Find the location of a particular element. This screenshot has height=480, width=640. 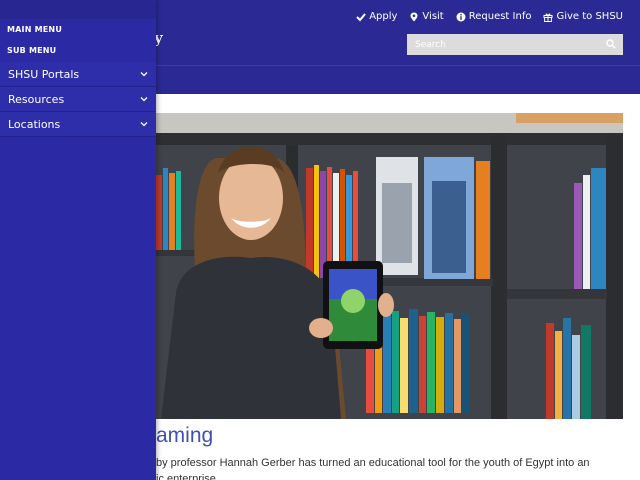

drawer-item-shsu-portals: SHSU Portals is located at coordinates (78, 74).